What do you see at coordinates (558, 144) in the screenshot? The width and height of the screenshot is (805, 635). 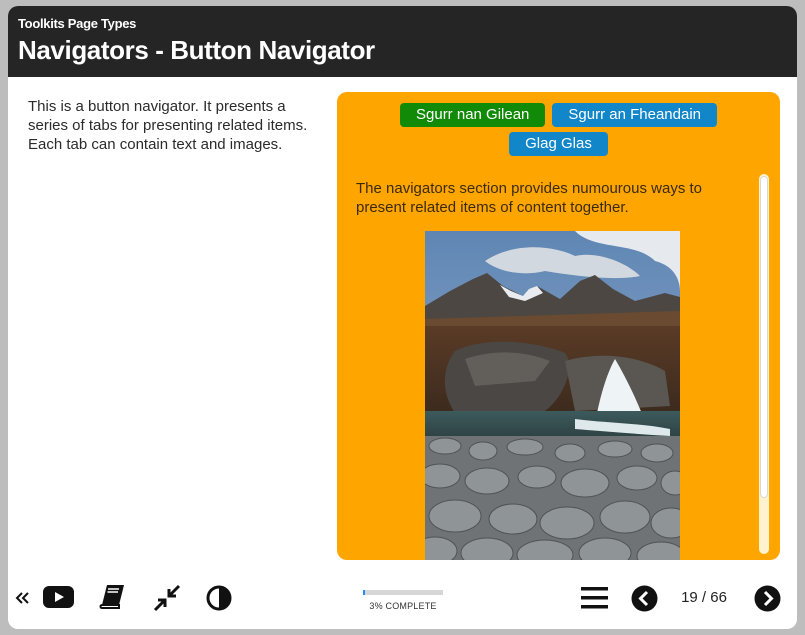 I see `tab-glag-glas: Glag Glas` at bounding box center [558, 144].